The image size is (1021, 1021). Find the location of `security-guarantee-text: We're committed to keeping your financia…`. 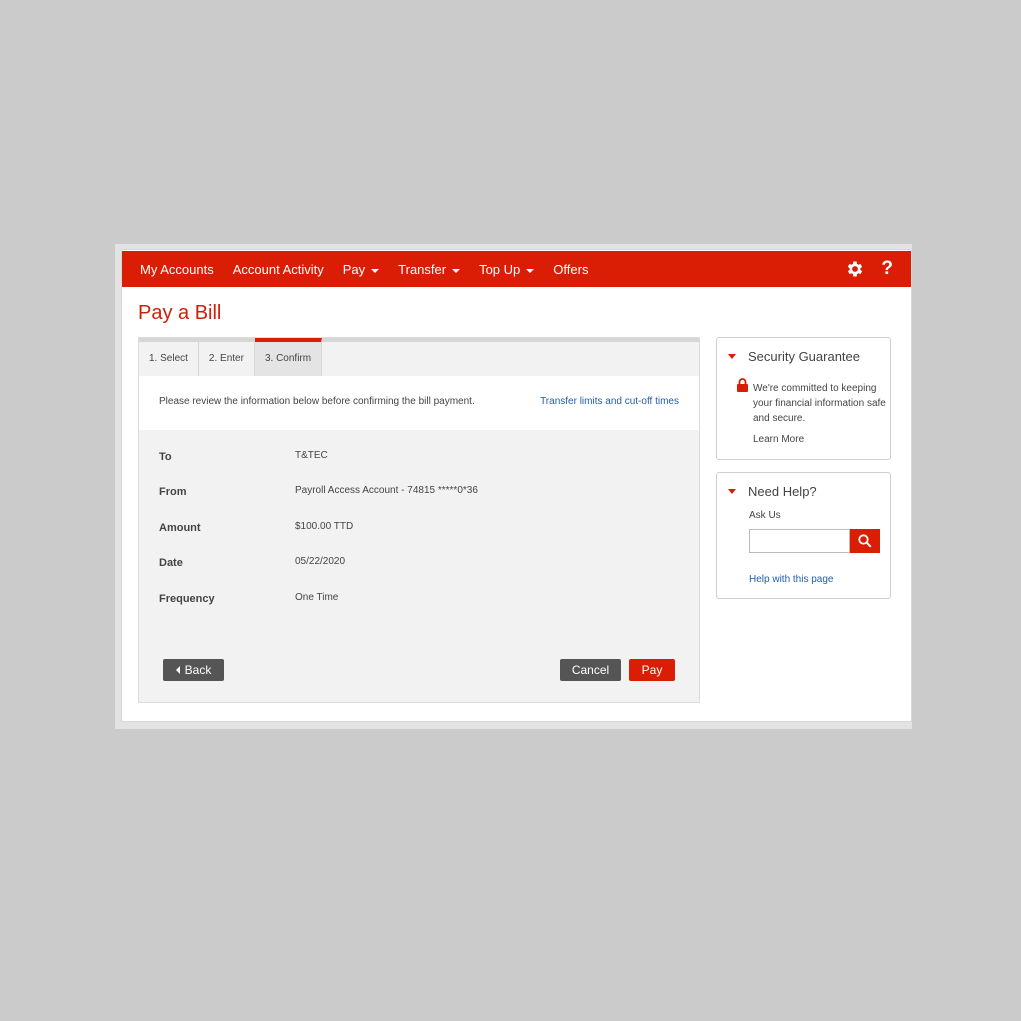

security-guarantee-text: We're committed to keeping your financia… is located at coordinates (819, 403).